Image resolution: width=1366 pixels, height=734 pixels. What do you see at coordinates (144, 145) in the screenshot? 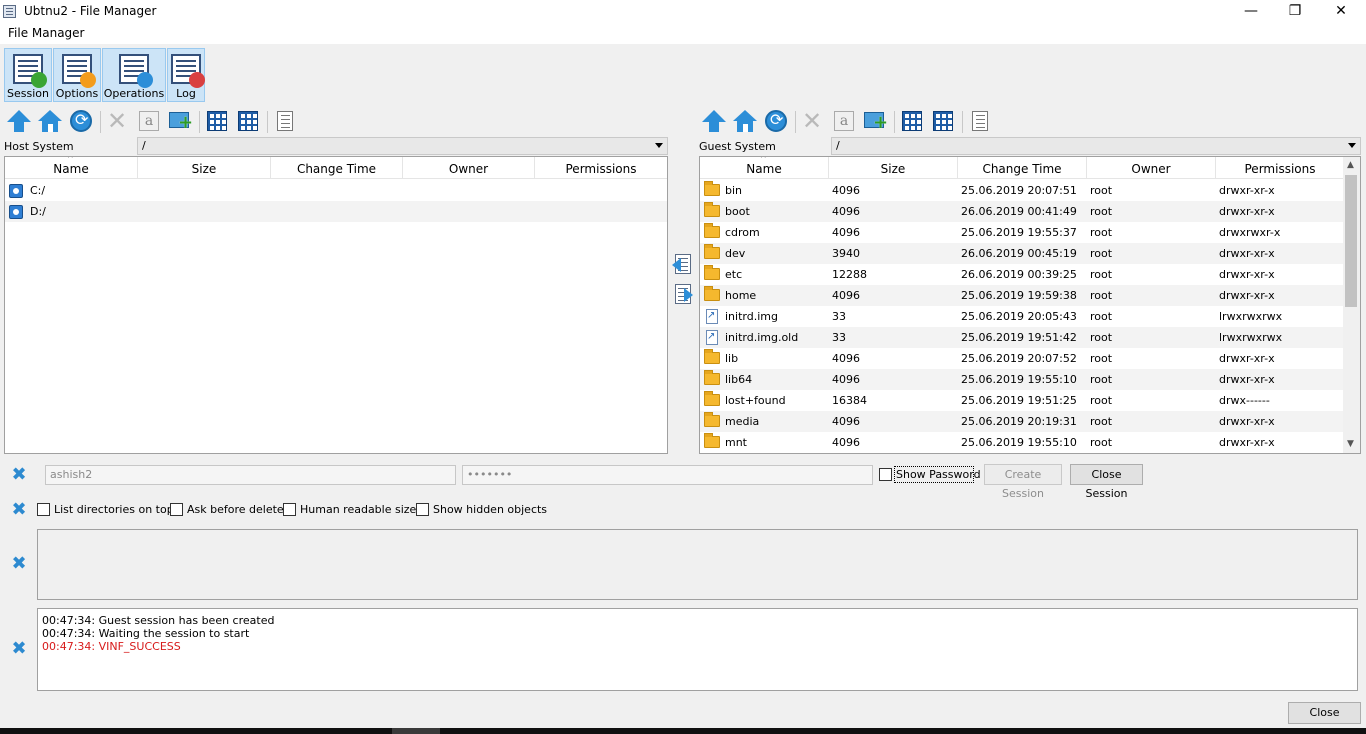
I see `host-path-value: /` at bounding box center [144, 145].